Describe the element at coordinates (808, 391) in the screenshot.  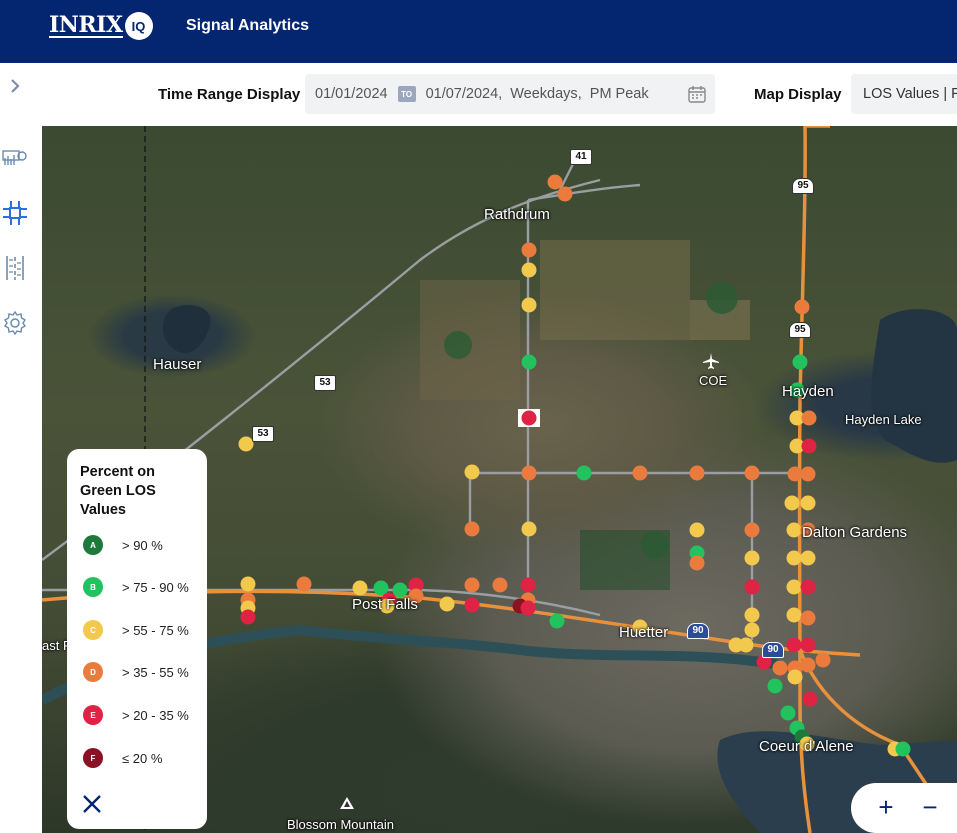
I see `place-label-hayden: Hayden` at that location.